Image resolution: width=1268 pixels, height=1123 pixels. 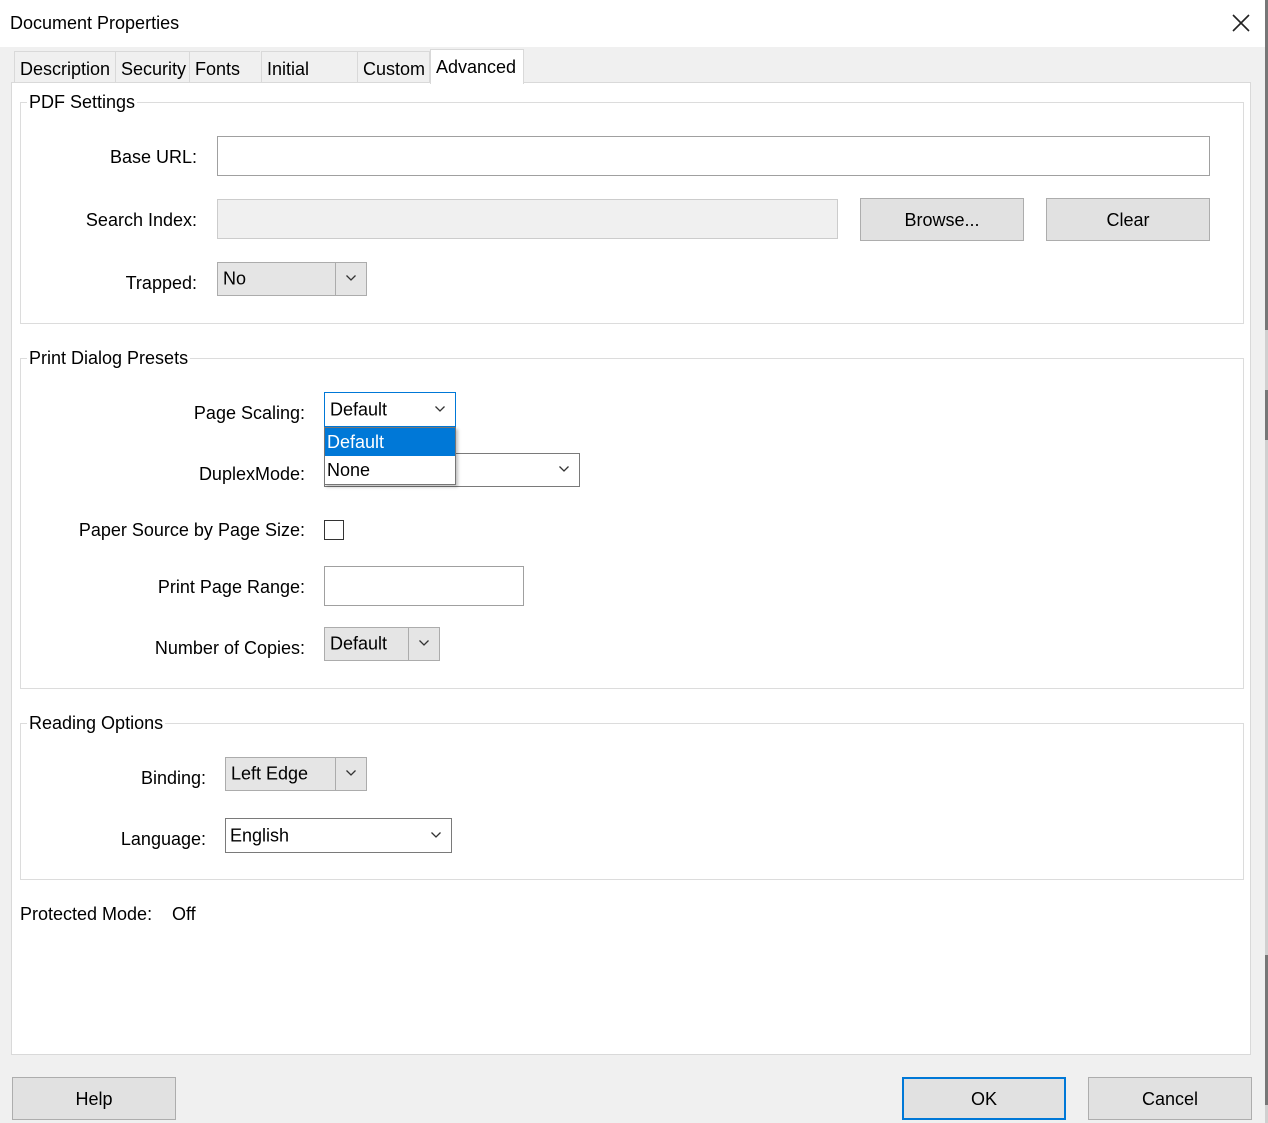 What do you see at coordinates (713, 156) in the screenshot?
I see `base-url-input` at bounding box center [713, 156].